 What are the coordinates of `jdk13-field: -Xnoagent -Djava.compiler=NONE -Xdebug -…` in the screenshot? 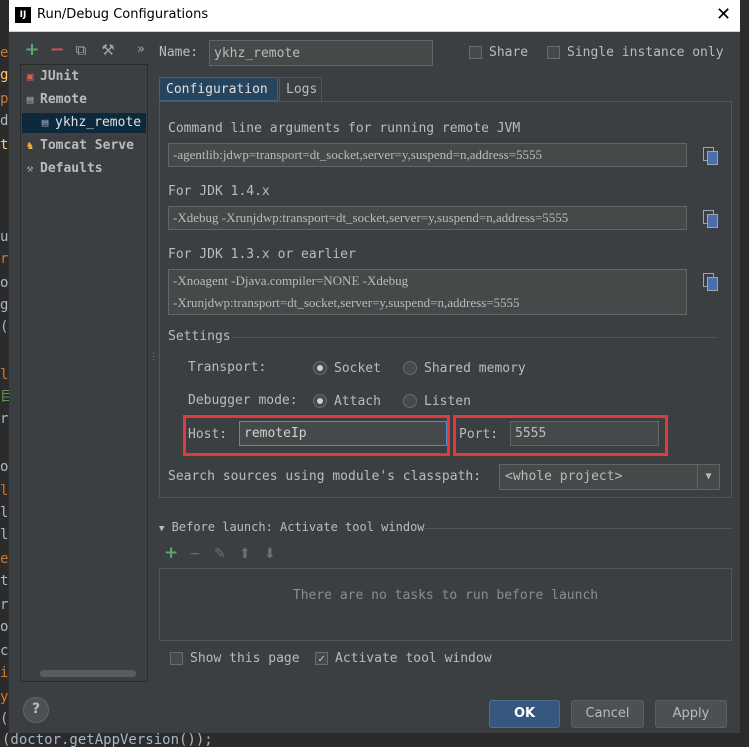 It's located at (427, 292).